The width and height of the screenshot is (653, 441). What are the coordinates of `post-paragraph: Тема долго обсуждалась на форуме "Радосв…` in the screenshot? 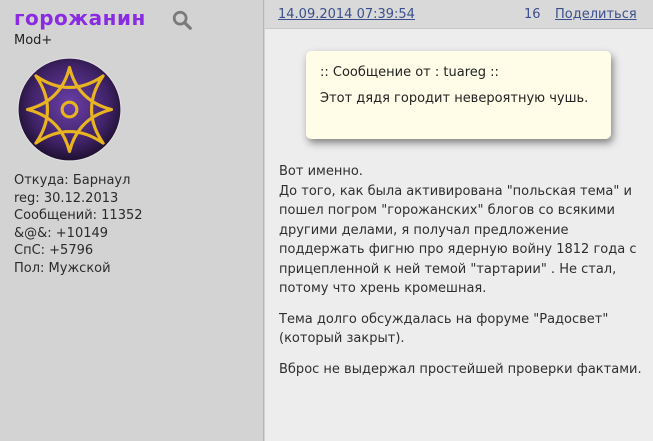 It's located at (444, 329).